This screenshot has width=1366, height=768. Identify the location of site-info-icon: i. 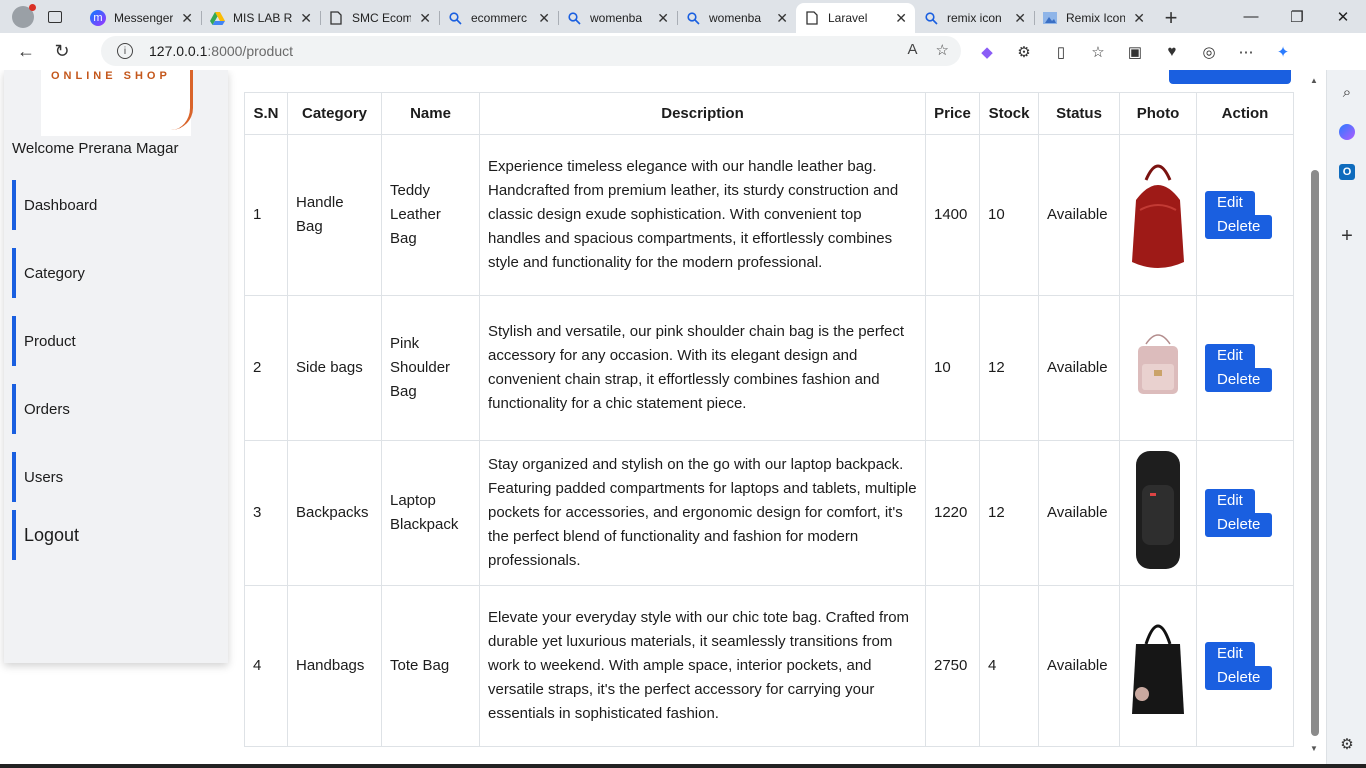
(125, 51).